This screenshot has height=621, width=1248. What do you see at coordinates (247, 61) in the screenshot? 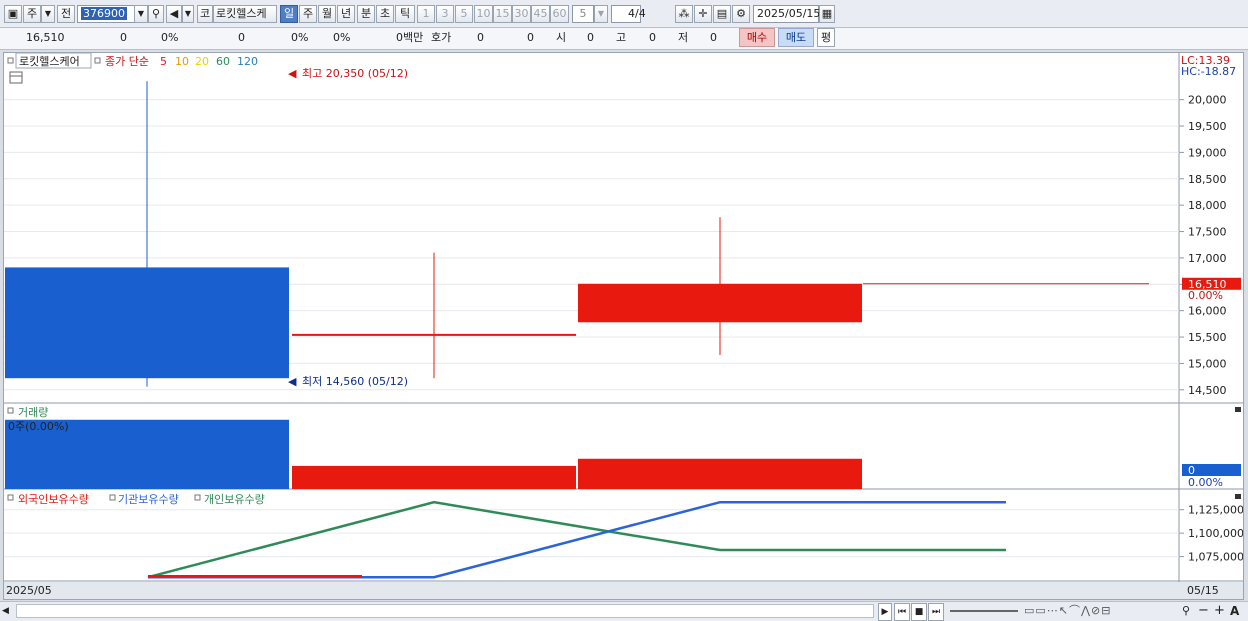
I see `legend-ma-120: 120` at bounding box center [247, 61].